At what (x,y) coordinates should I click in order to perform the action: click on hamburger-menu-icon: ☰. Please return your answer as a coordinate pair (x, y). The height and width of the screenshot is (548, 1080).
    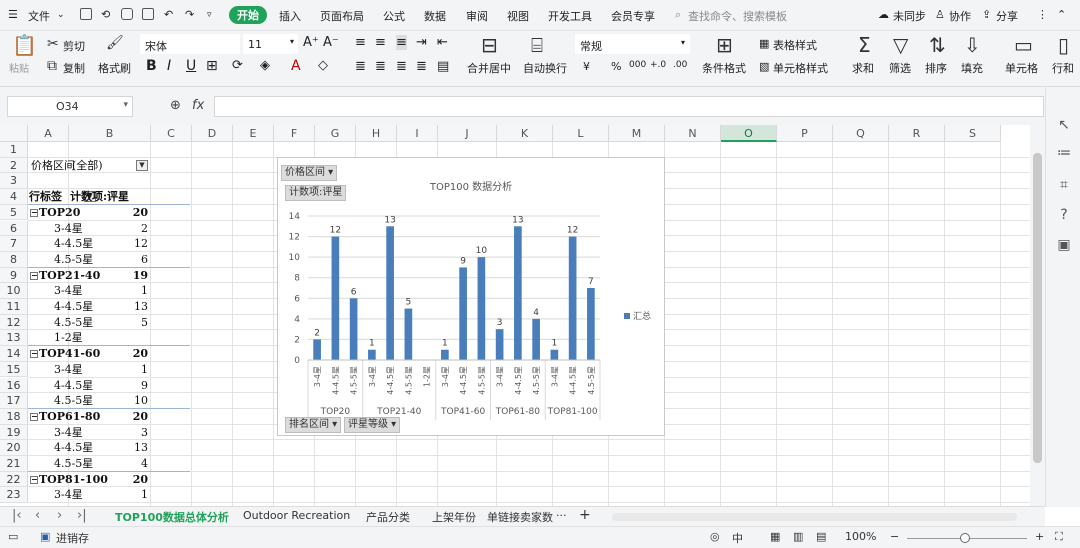
    Looking at the image, I should click on (13, 14).